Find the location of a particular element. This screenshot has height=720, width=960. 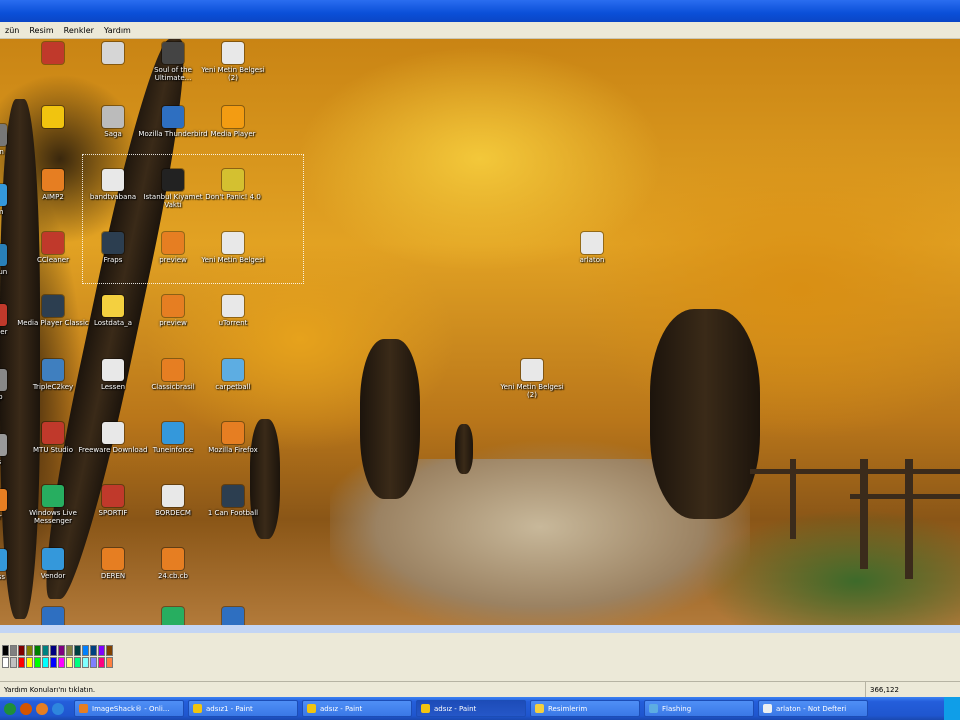

taskbar-button: arlaton - Not Defteri is located at coordinates (813, 708).